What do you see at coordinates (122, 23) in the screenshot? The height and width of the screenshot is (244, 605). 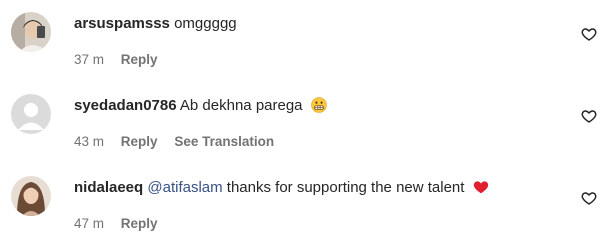 I see `comment-username: arsuspamsss` at bounding box center [122, 23].